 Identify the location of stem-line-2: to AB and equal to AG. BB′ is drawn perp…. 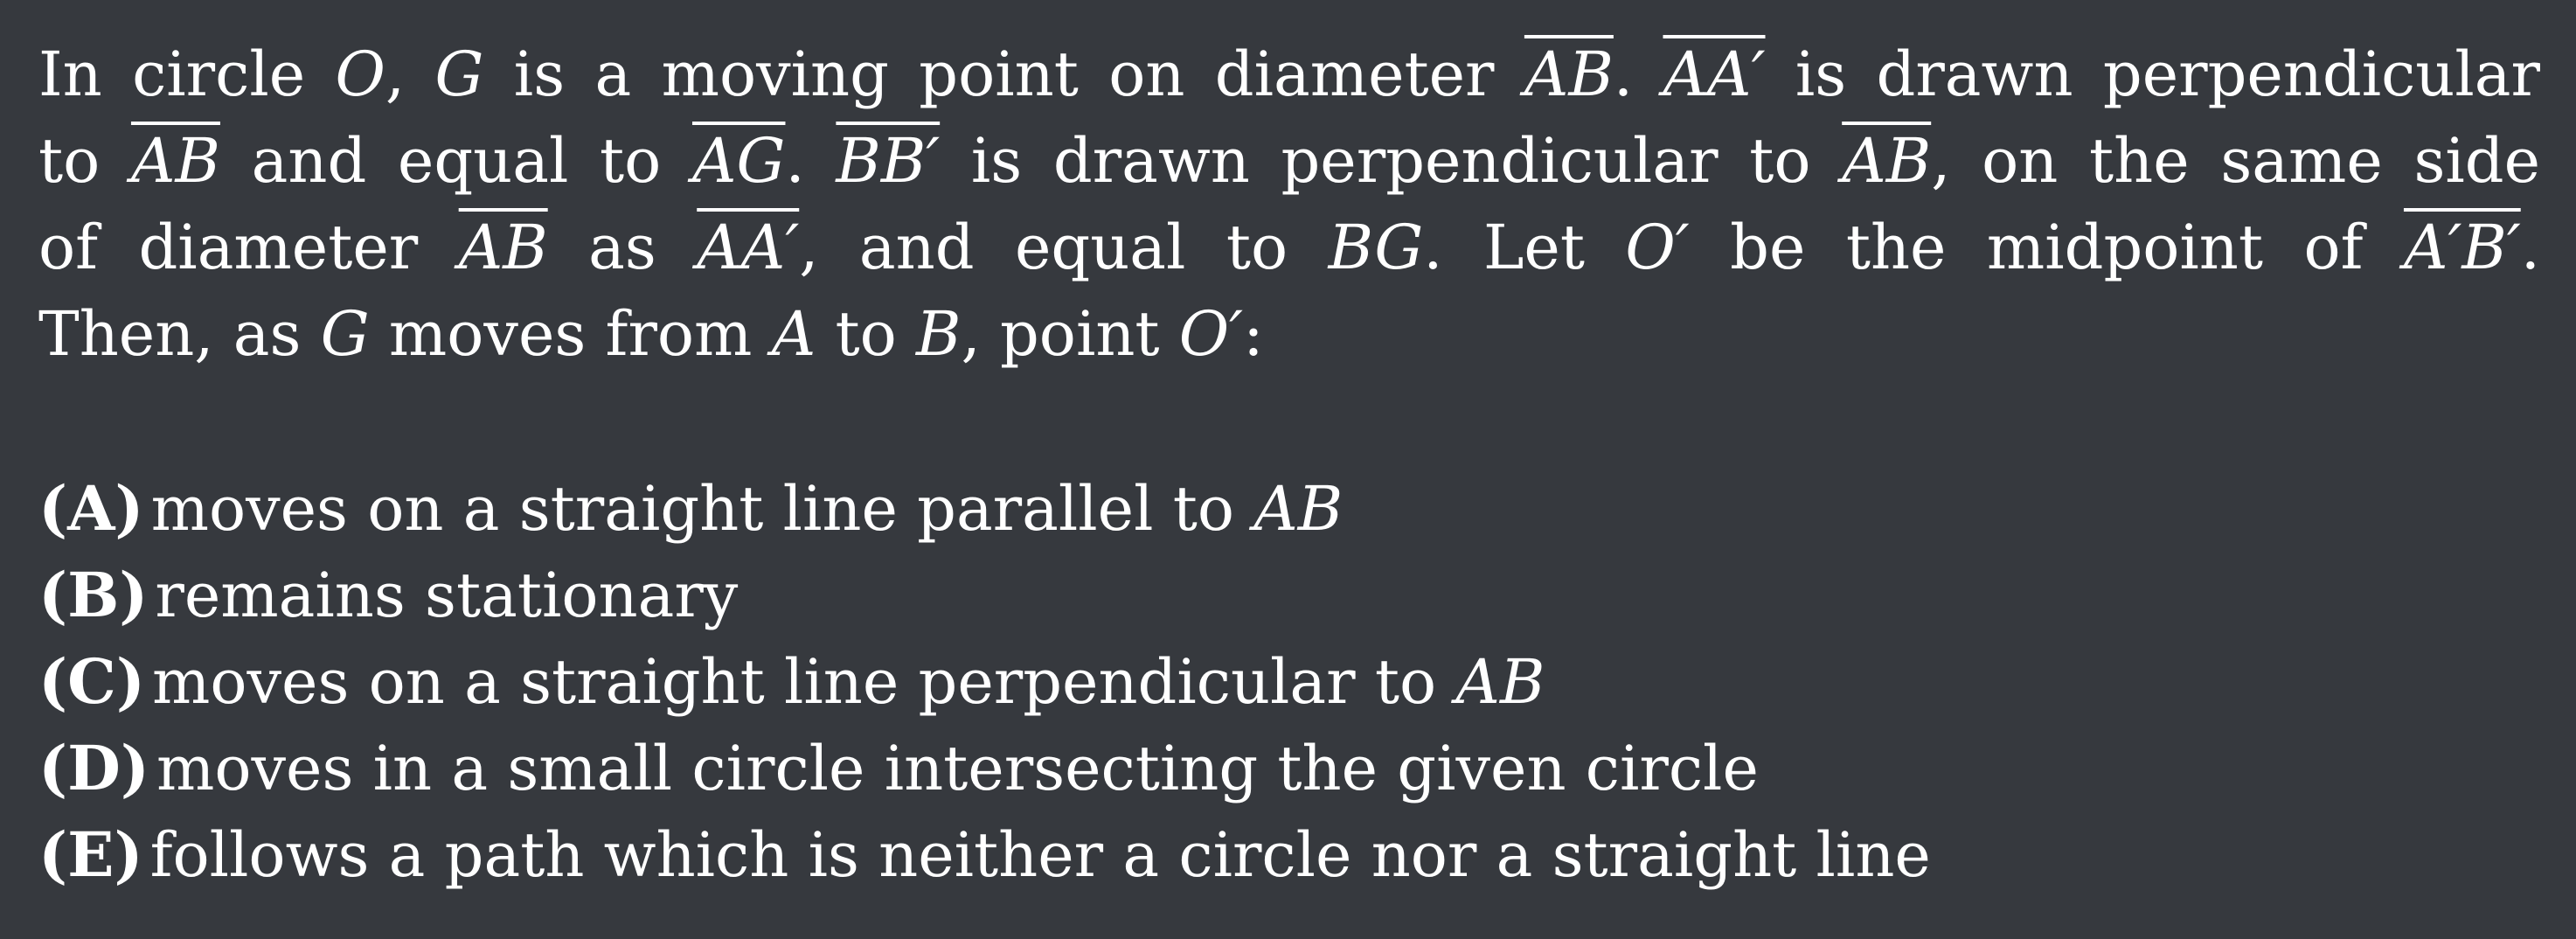
(1289, 161).